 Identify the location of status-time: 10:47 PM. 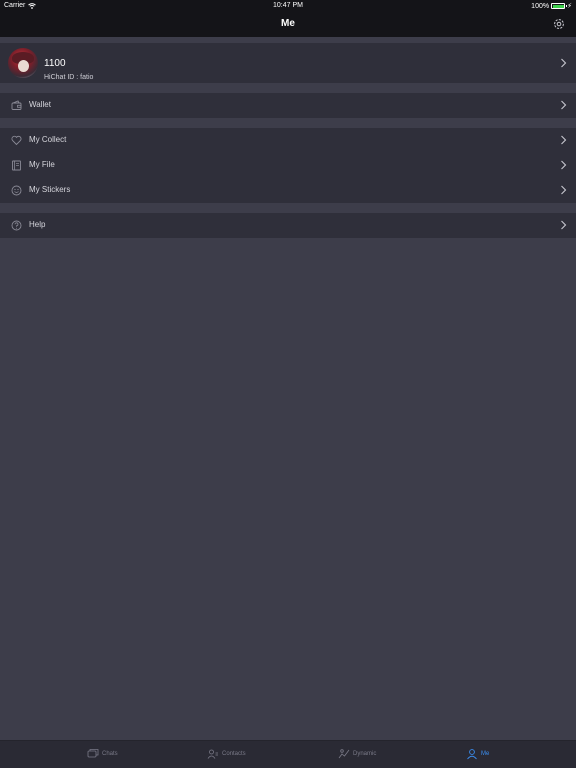
(288, 5).